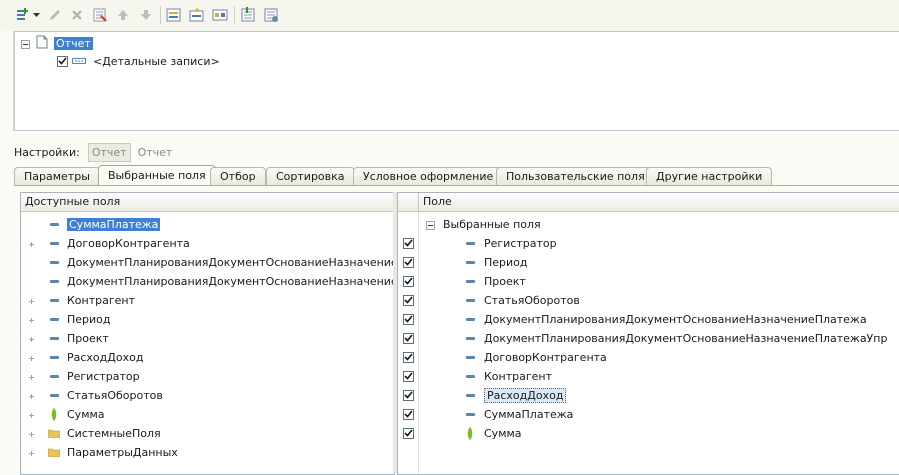  Describe the element at coordinates (575, 176) in the screenshot. I see `tab-user-fields: Пользовательские поля` at that location.